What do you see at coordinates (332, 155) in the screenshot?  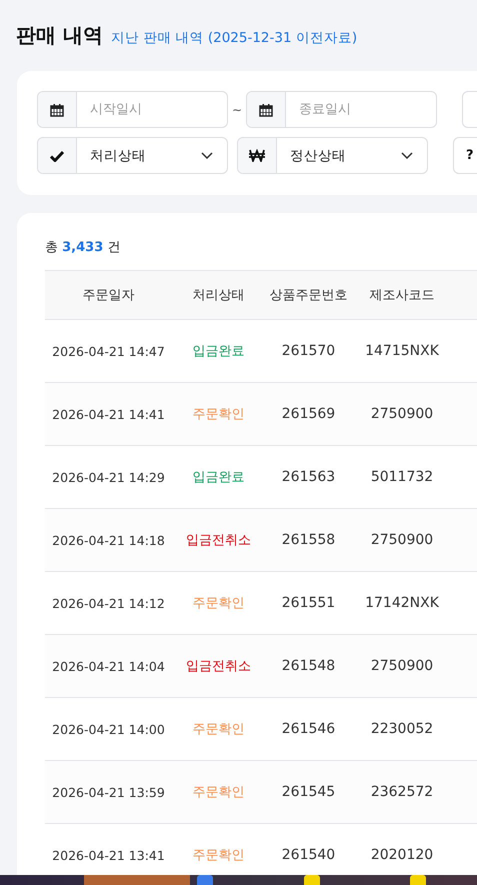 I see `settlement-status-select: 정산상태` at bounding box center [332, 155].